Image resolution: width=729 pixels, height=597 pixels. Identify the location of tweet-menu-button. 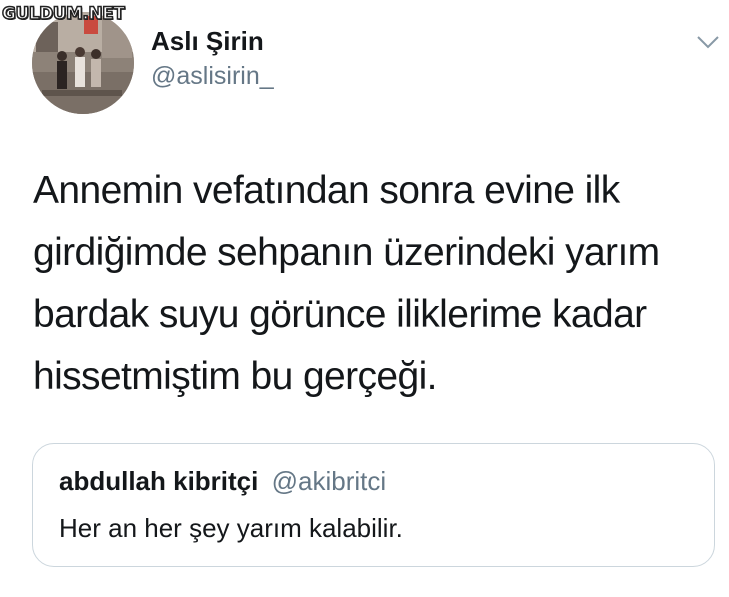
(708, 42).